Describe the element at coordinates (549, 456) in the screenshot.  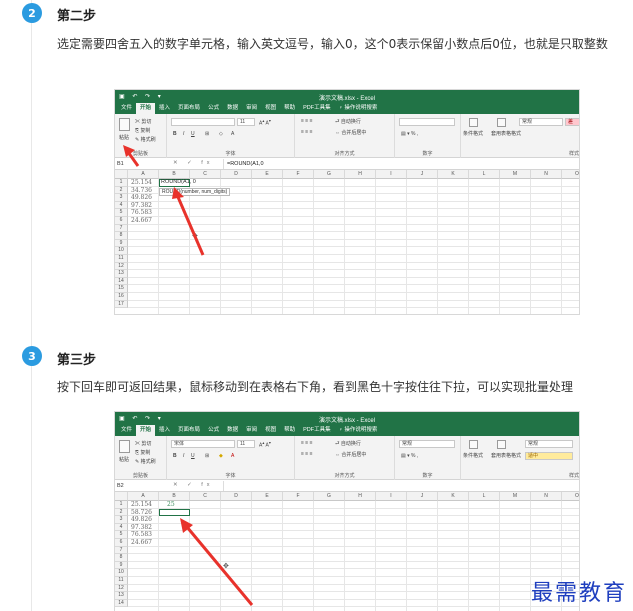
I see `style-medium: 适中` at that location.